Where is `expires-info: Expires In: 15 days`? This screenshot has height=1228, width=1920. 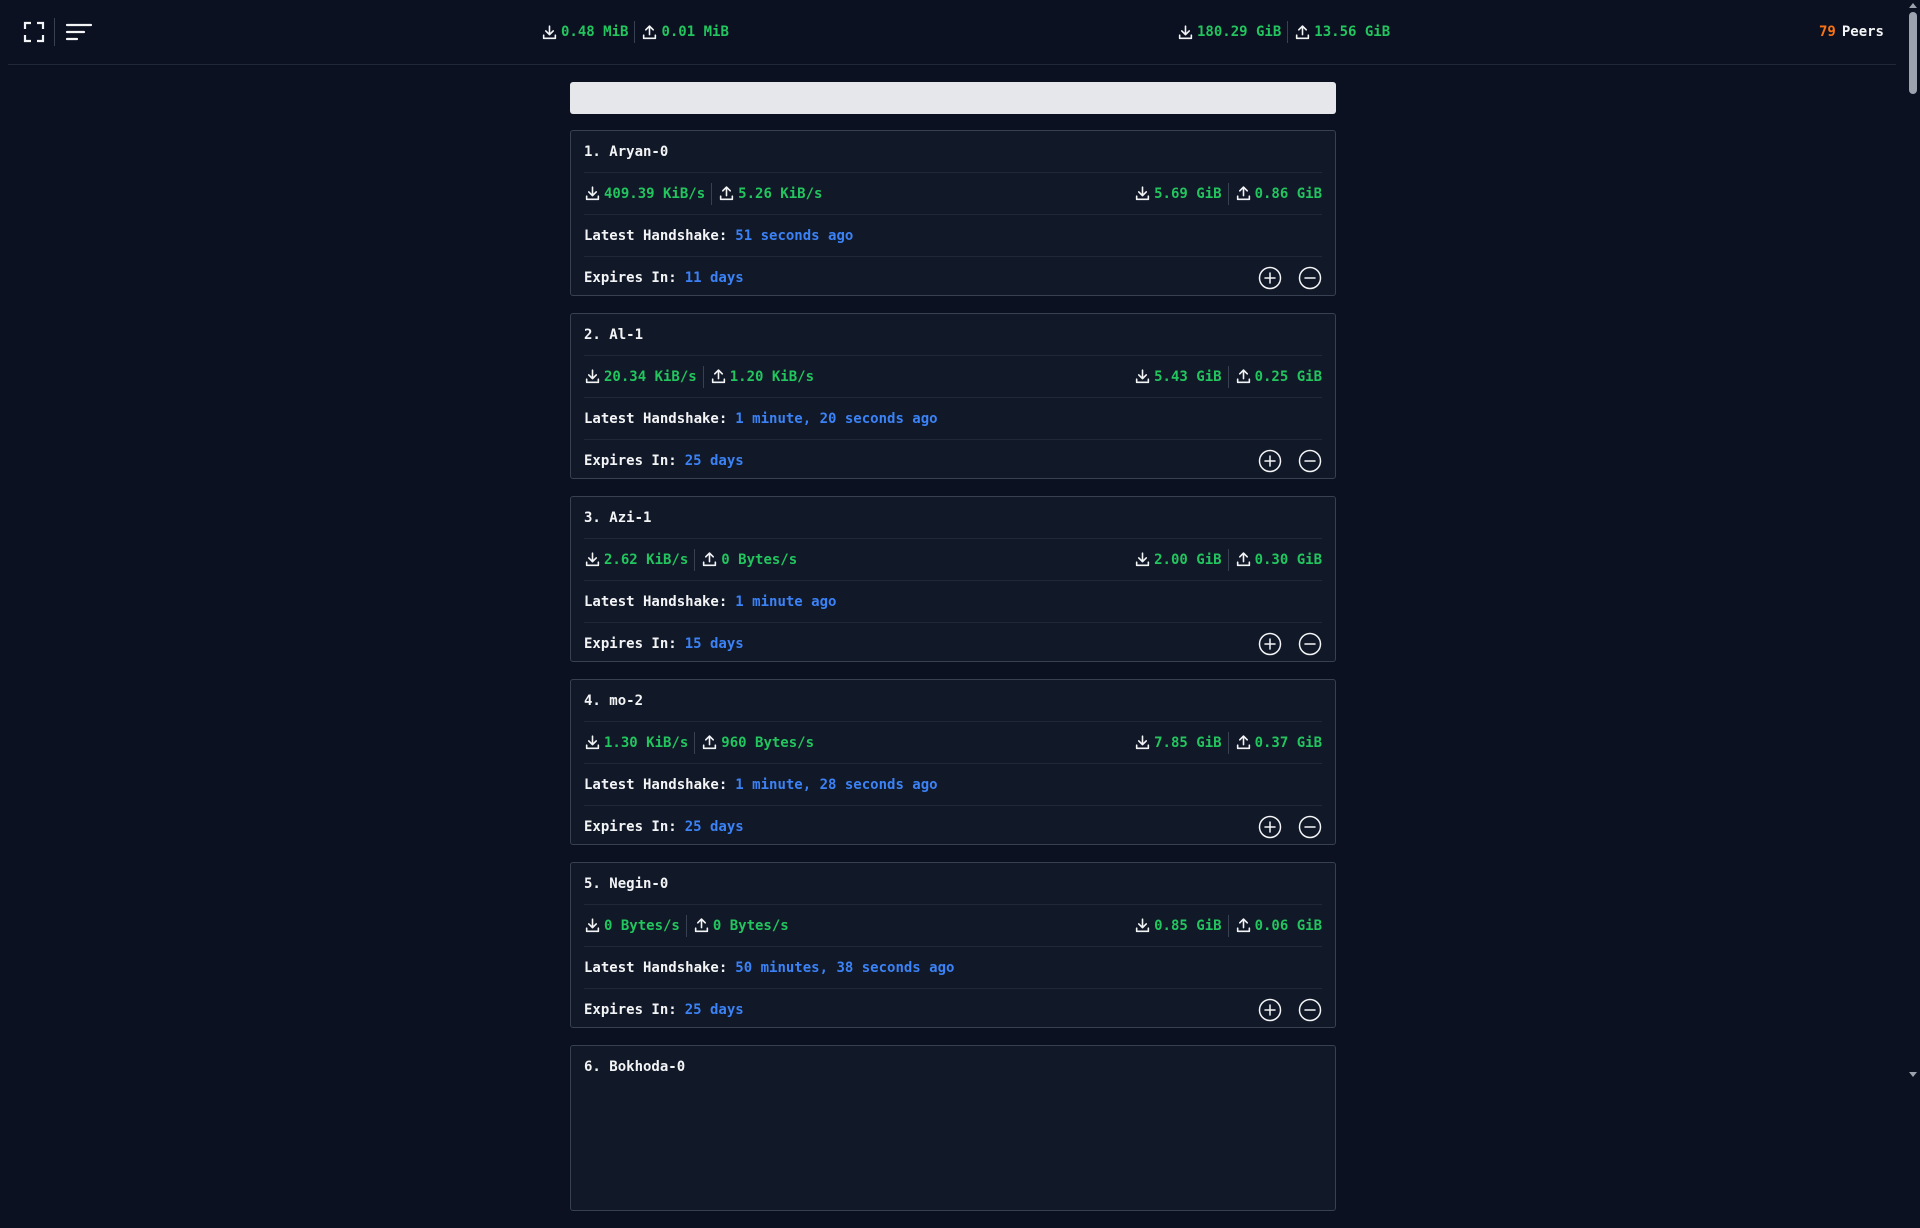
expires-info: Expires In: 15 days is located at coordinates (664, 644).